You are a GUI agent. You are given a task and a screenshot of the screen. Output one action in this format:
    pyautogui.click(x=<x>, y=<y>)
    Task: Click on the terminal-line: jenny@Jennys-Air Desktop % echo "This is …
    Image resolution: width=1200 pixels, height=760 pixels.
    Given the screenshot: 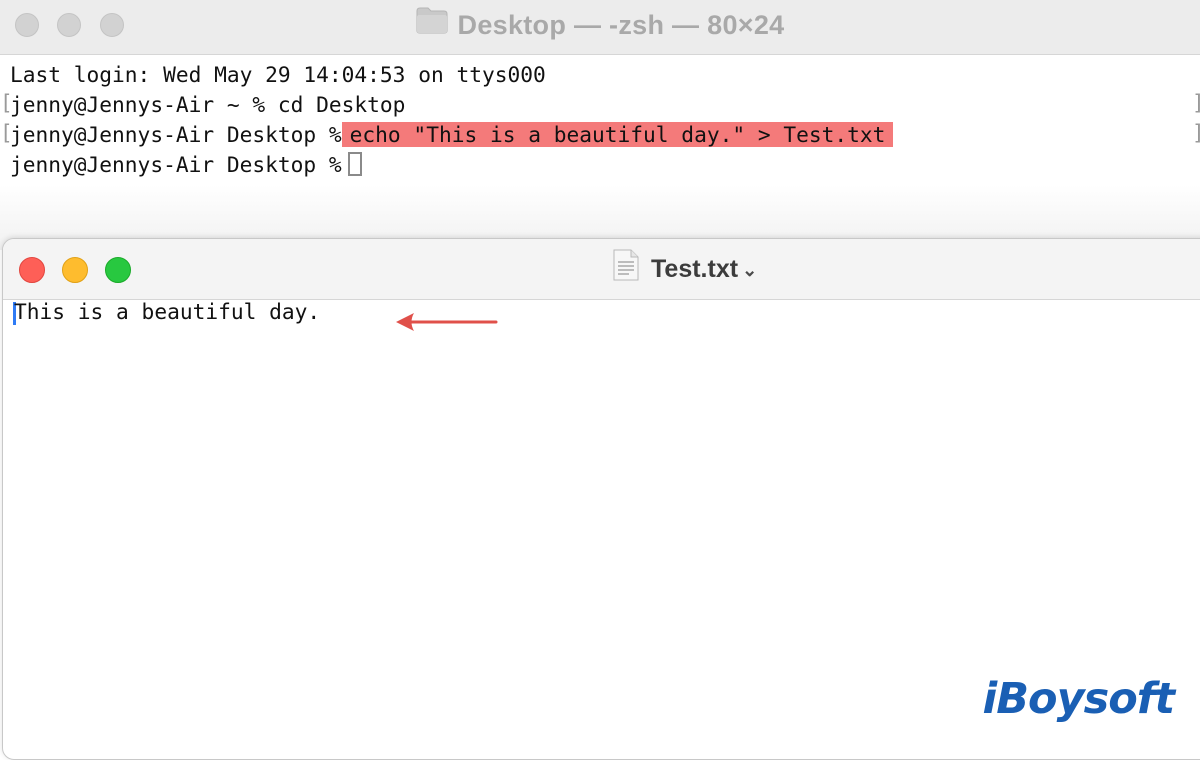 What is the action you would take?
    pyautogui.click(x=452, y=135)
    